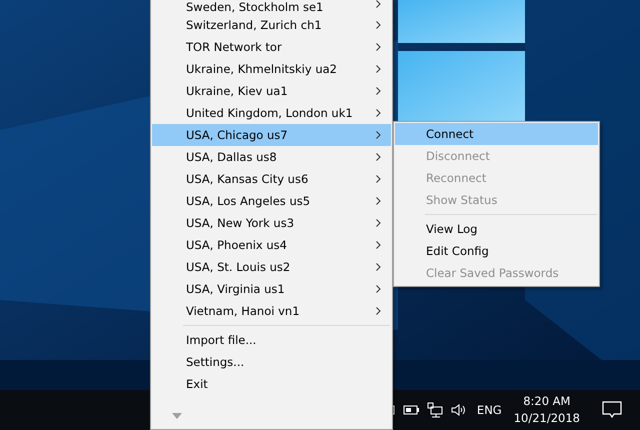  I want to click on menu-item: Ukraine, Khmelnitskiy ua2, so click(271, 69).